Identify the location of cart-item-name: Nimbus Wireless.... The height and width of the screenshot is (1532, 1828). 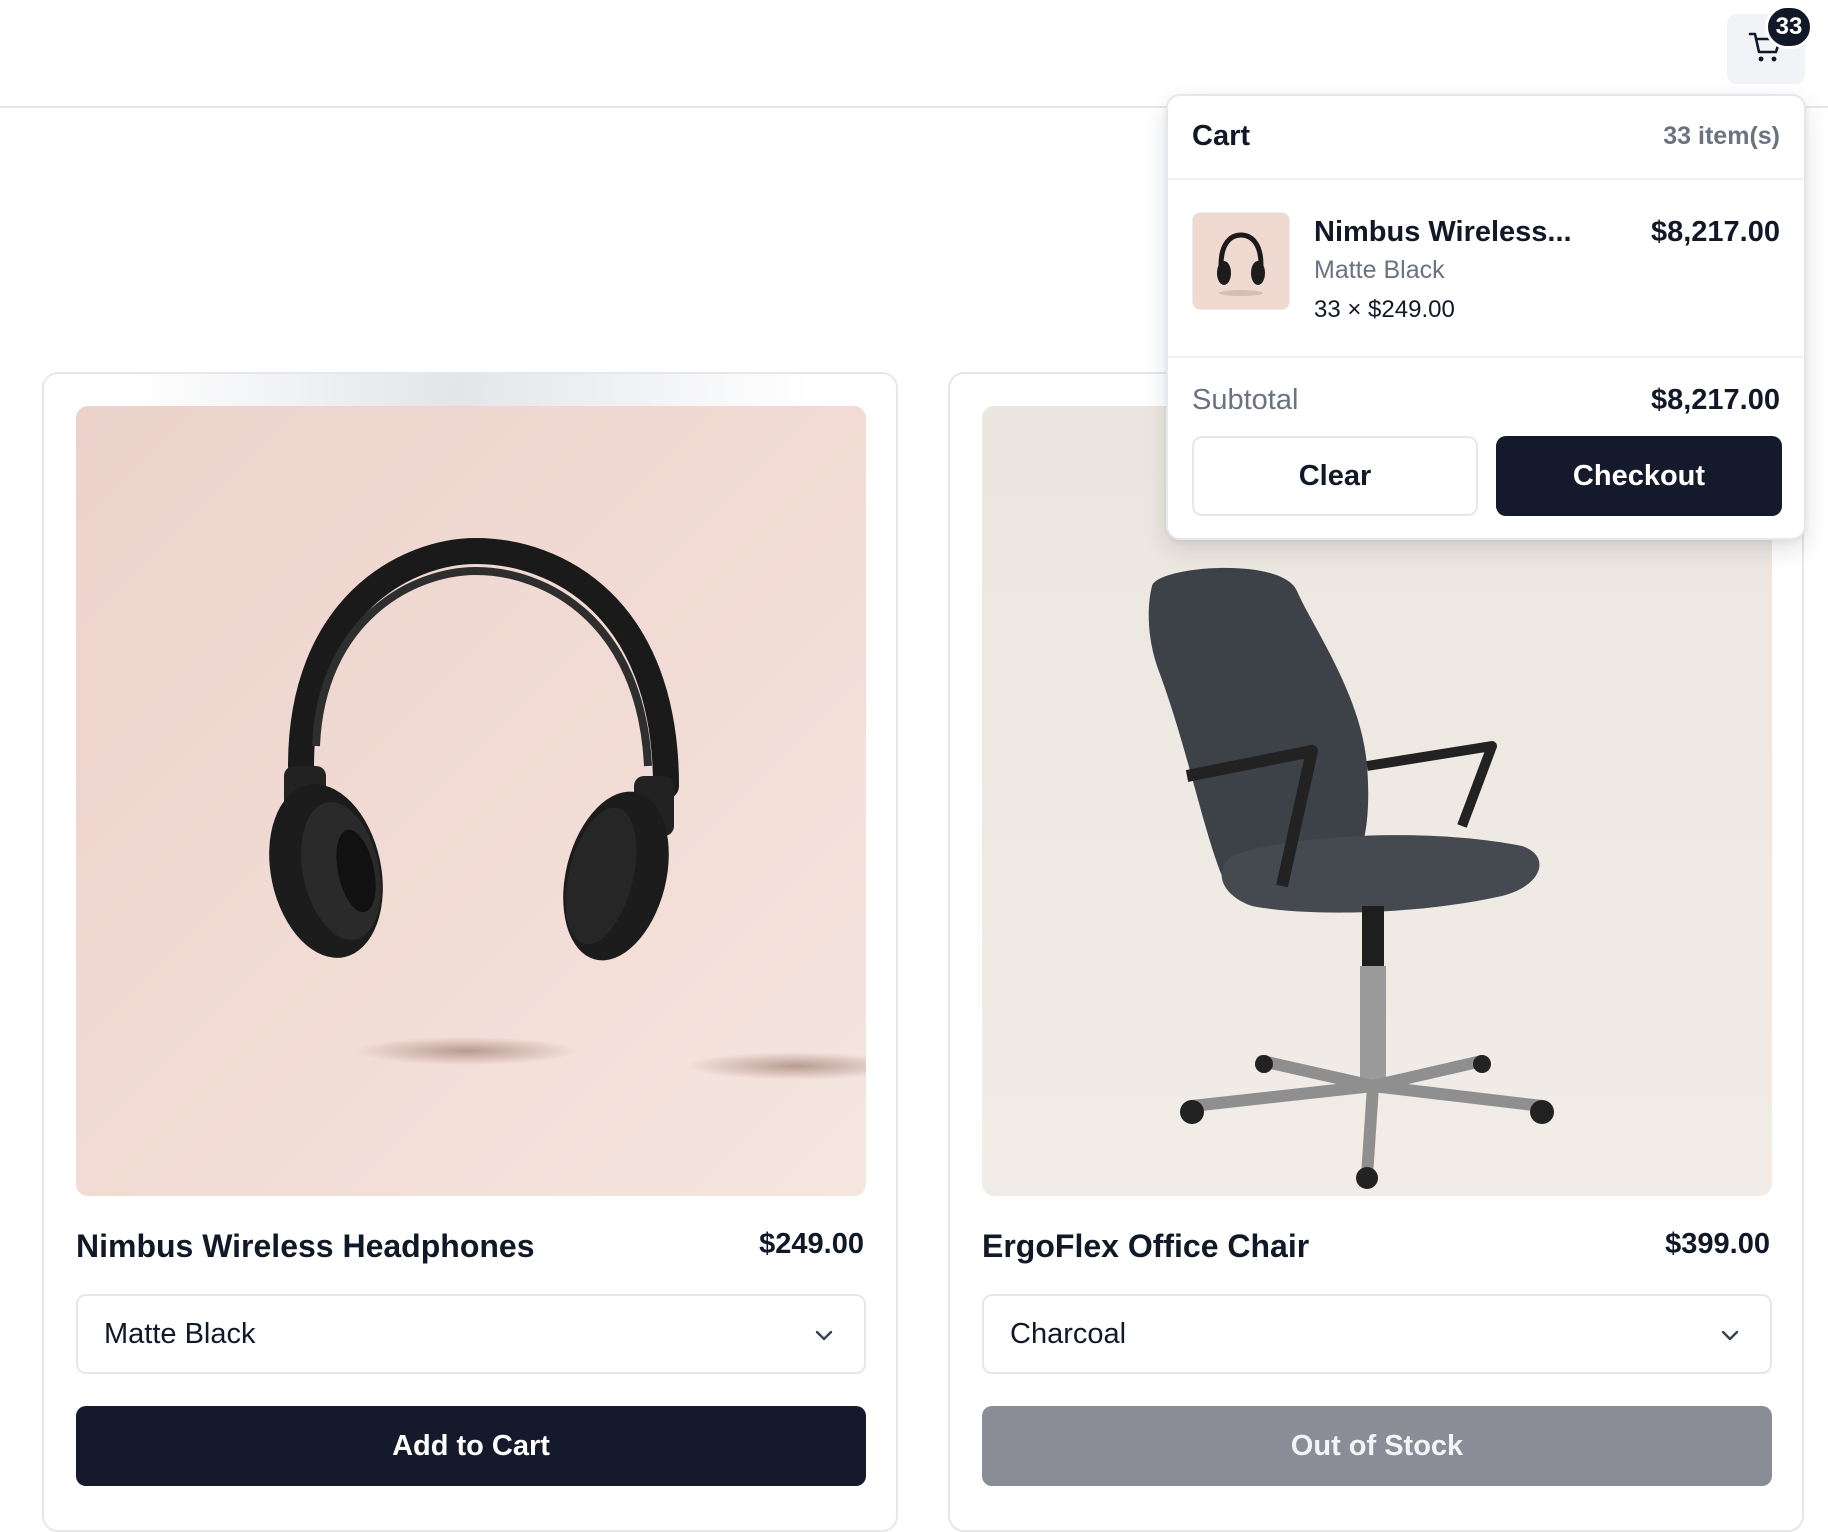
(1443, 232).